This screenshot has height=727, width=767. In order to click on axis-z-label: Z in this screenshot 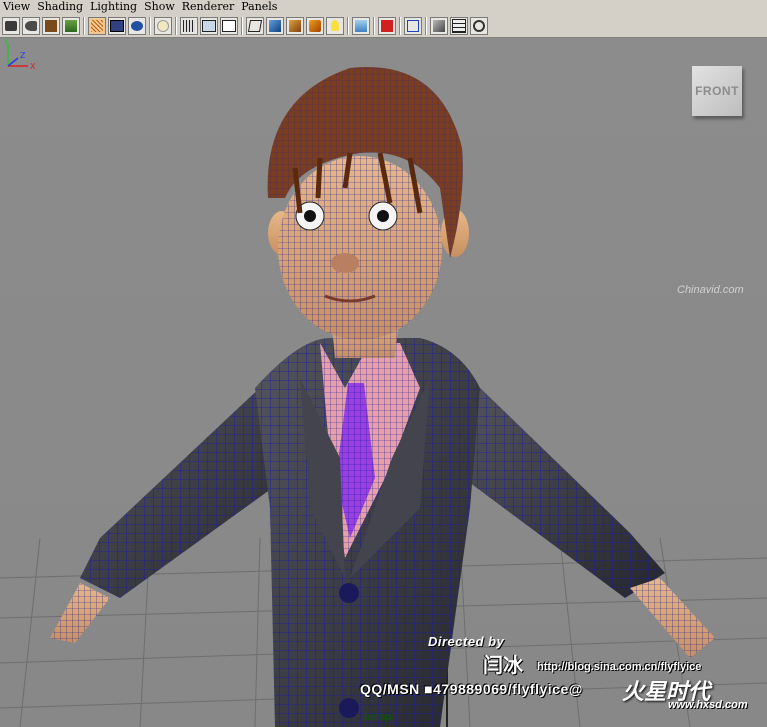, I will do `click(23, 55)`.